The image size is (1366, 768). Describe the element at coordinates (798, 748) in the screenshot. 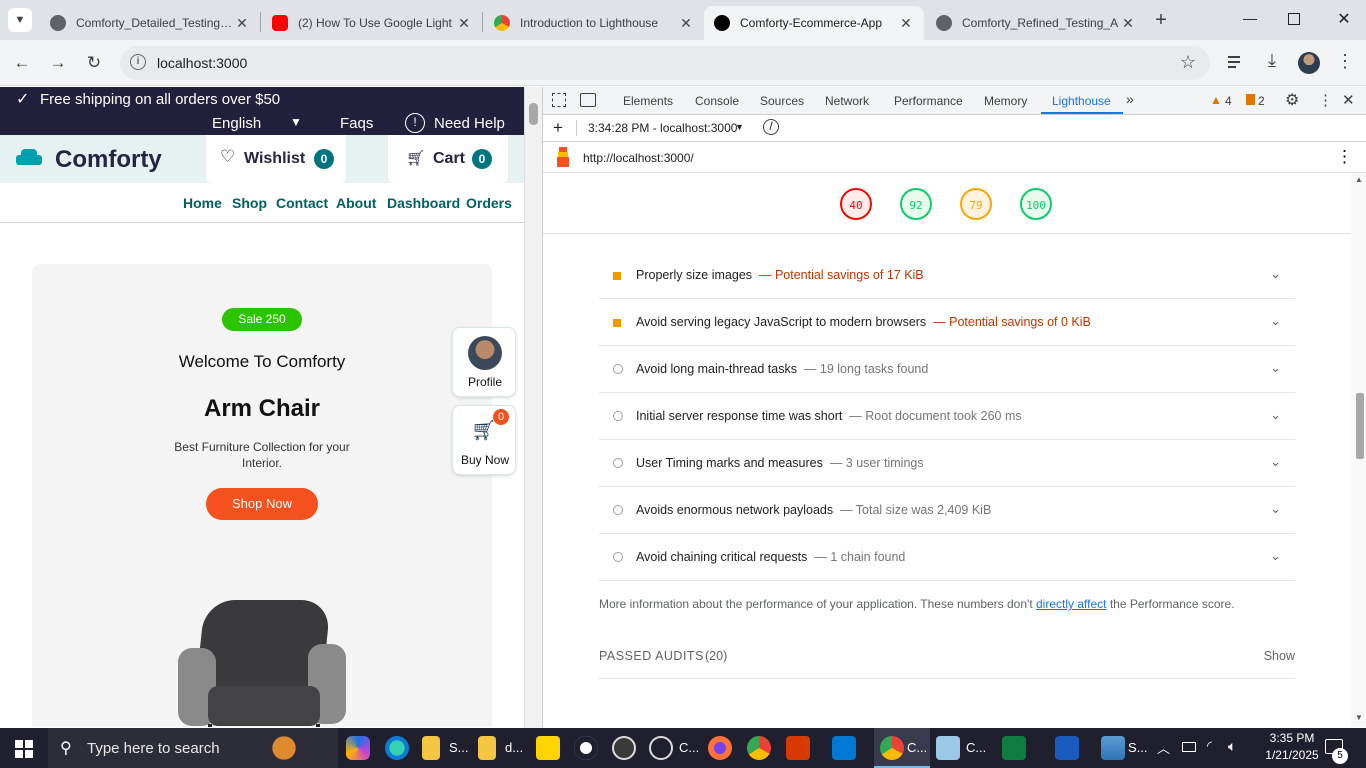

I see `office-icon` at that location.